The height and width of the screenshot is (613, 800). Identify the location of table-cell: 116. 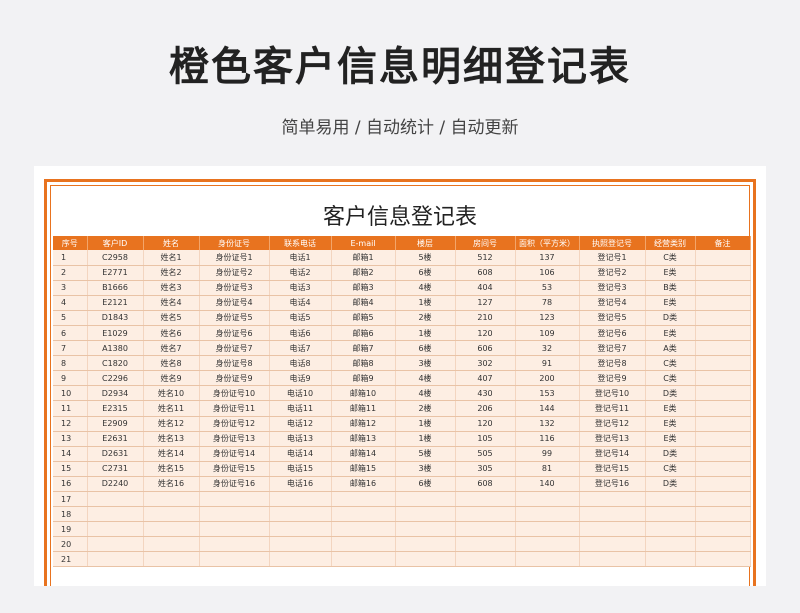
(547, 439).